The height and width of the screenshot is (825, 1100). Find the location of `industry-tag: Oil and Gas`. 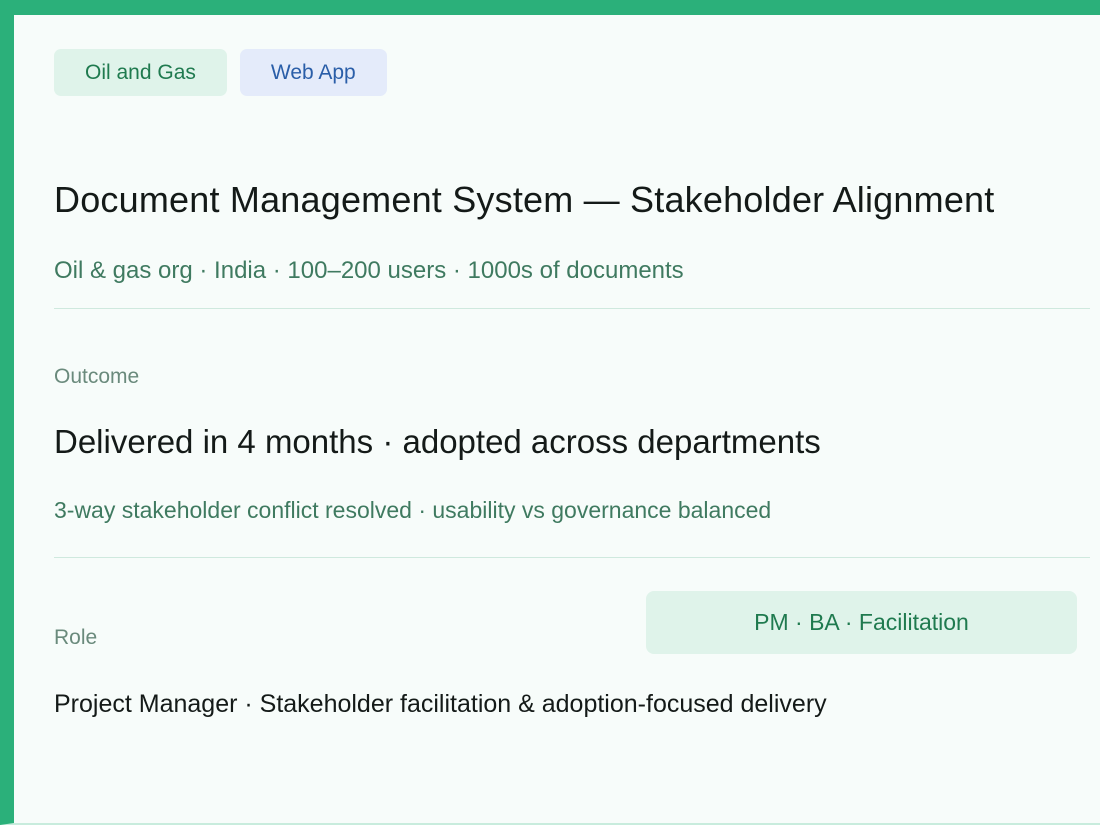

industry-tag: Oil and Gas is located at coordinates (140, 72).